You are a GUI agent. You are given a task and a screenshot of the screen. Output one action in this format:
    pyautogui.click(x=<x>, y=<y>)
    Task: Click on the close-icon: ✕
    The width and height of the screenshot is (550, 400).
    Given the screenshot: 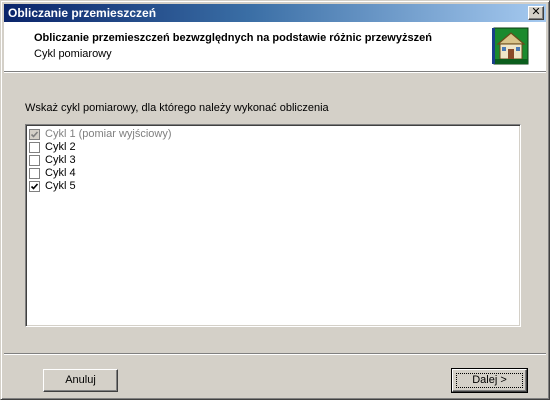 What is the action you would take?
    pyautogui.click(x=536, y=12)
    